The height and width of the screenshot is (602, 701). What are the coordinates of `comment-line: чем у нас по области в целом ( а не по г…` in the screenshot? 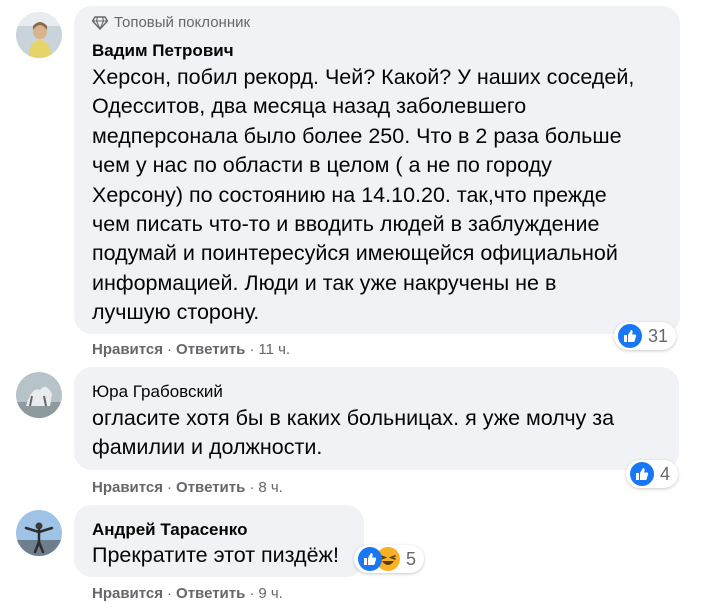 It's located at (322, 165).